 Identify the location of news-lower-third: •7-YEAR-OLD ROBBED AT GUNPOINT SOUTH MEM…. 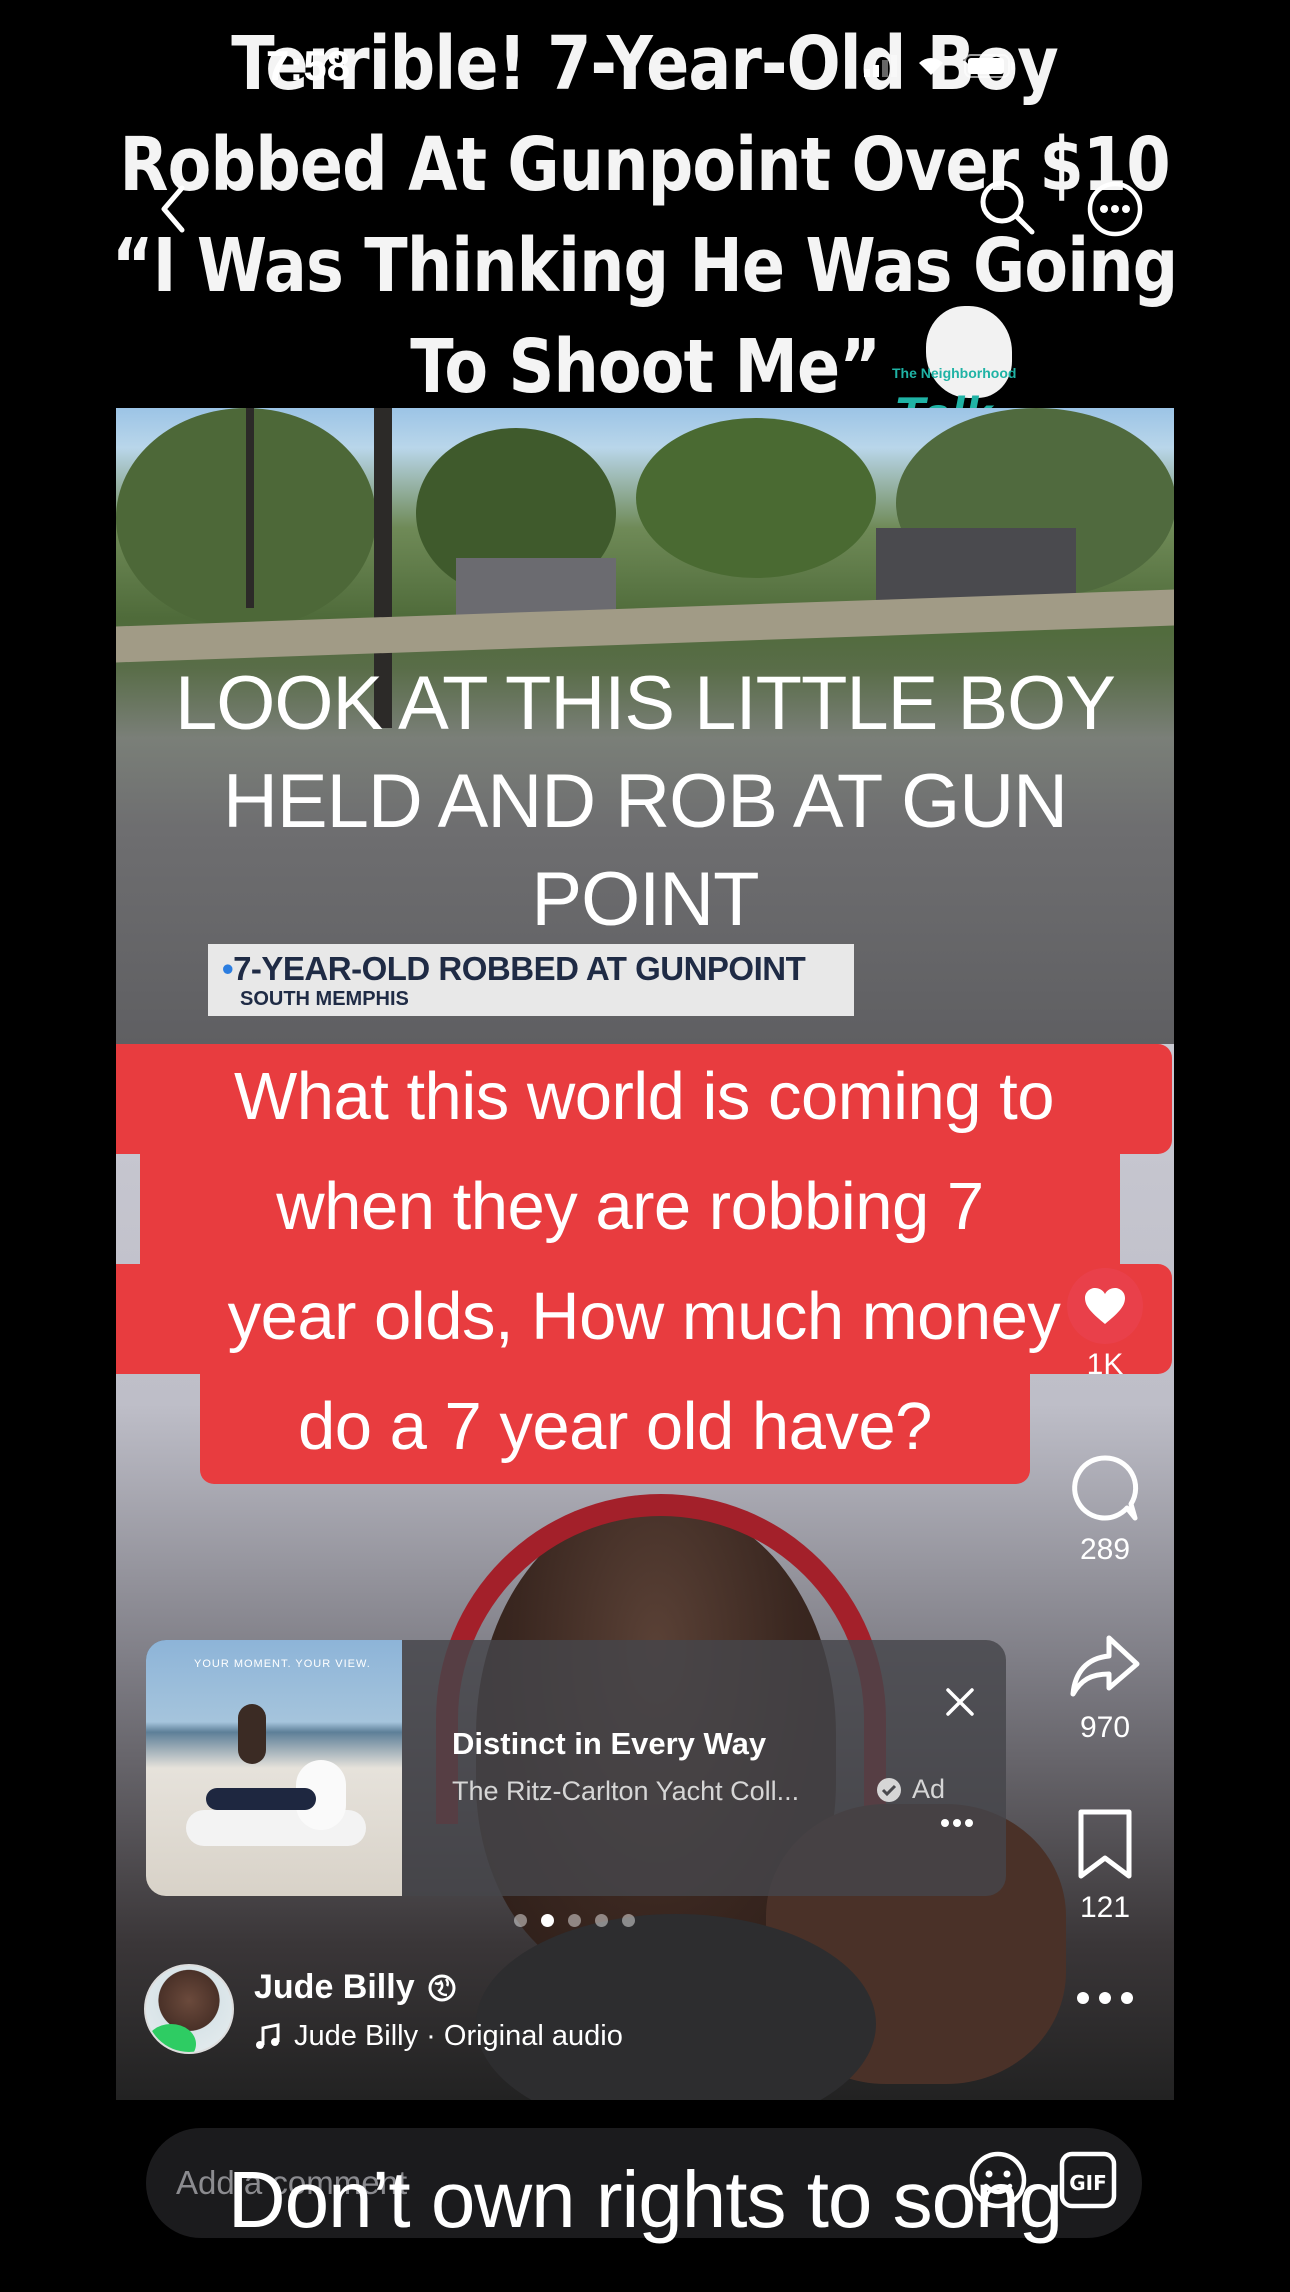
(531, 980).